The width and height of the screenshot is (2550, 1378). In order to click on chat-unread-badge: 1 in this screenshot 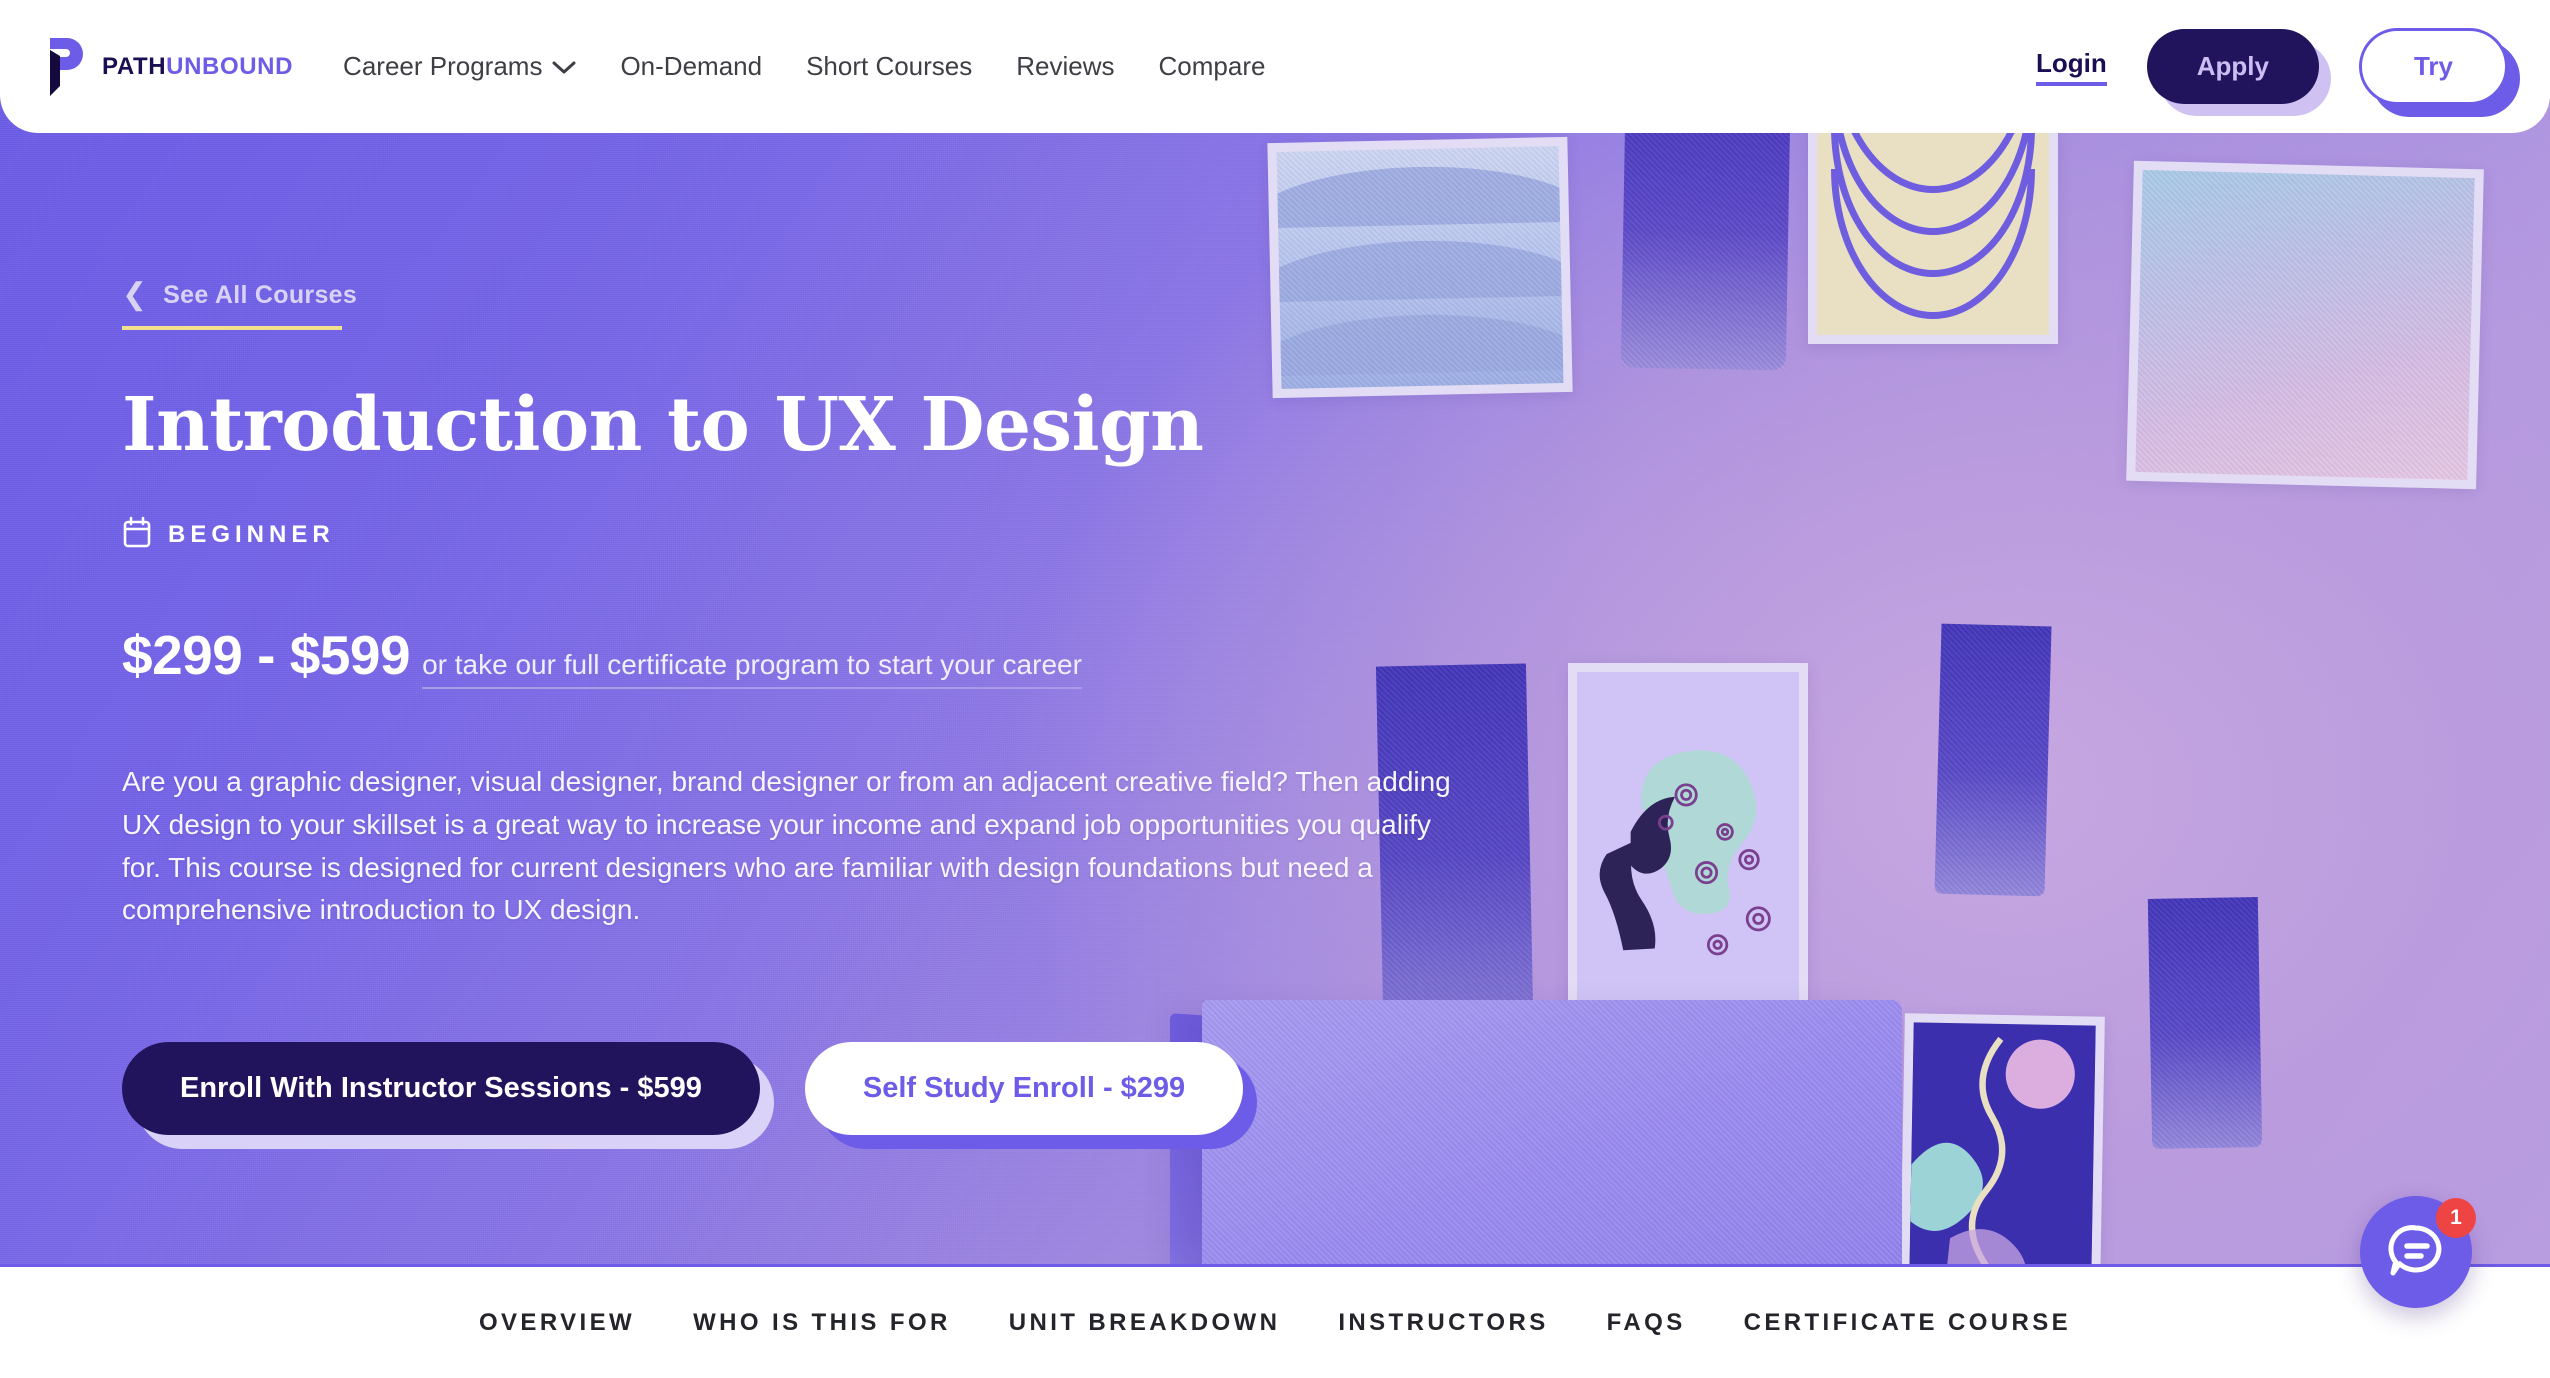, I will do `click(2456, 1218)`.